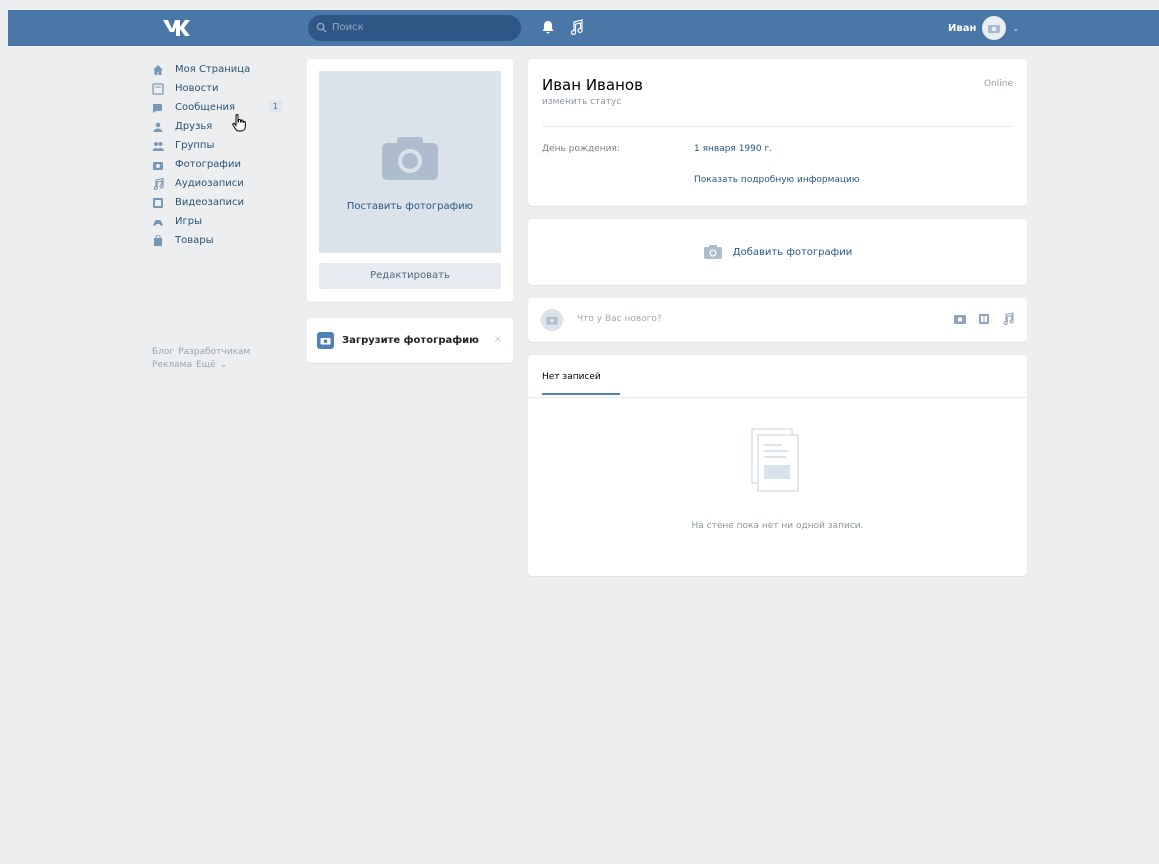  What do you see at coordinates (581, 149) in the screenshot?
I see `birthday-label: День рождения:` at bounding box center [581, 149].